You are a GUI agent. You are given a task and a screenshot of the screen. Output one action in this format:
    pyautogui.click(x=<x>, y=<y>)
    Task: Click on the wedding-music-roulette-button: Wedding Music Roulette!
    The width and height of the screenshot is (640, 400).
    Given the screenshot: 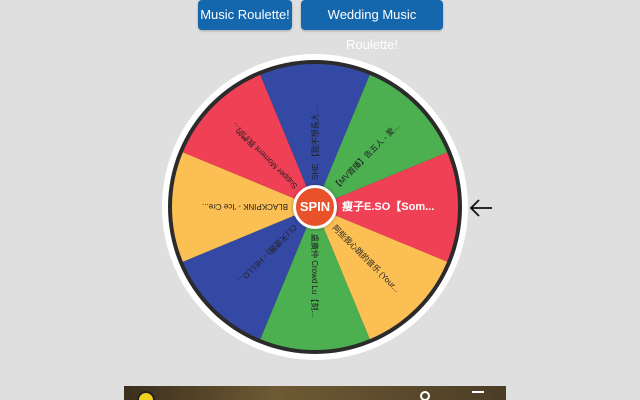 What is the action you would take?
    pyautogui.click(x=372, y=26)
    